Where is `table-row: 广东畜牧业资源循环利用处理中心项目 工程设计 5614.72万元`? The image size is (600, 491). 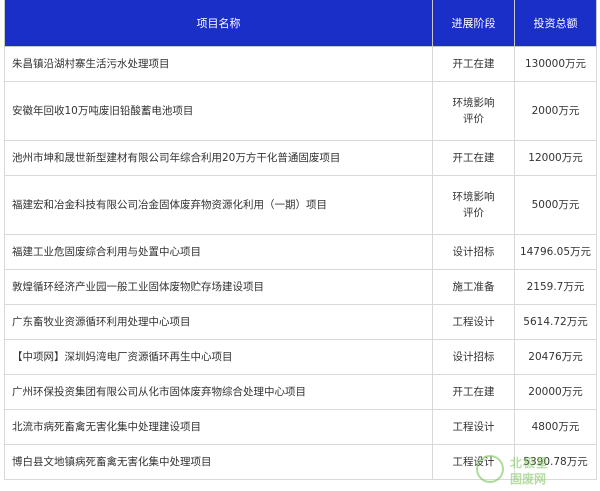 table-row: 广东畜牧业资源循环利用处理中心项目 工程设计 5614.72万元 is located at coordinates (300, 322).